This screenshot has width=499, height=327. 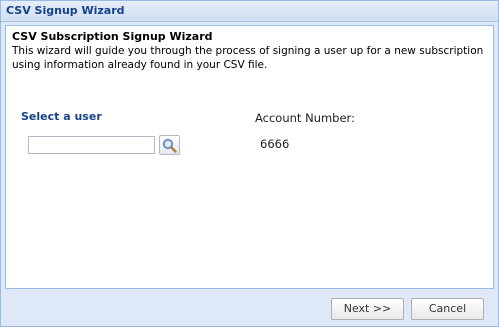 What do you see at coordinates (112, 36) in the screenshot?
I see `wizard-heading: CSV Subscription Signup Wizard` at bounding box center [112, 36].